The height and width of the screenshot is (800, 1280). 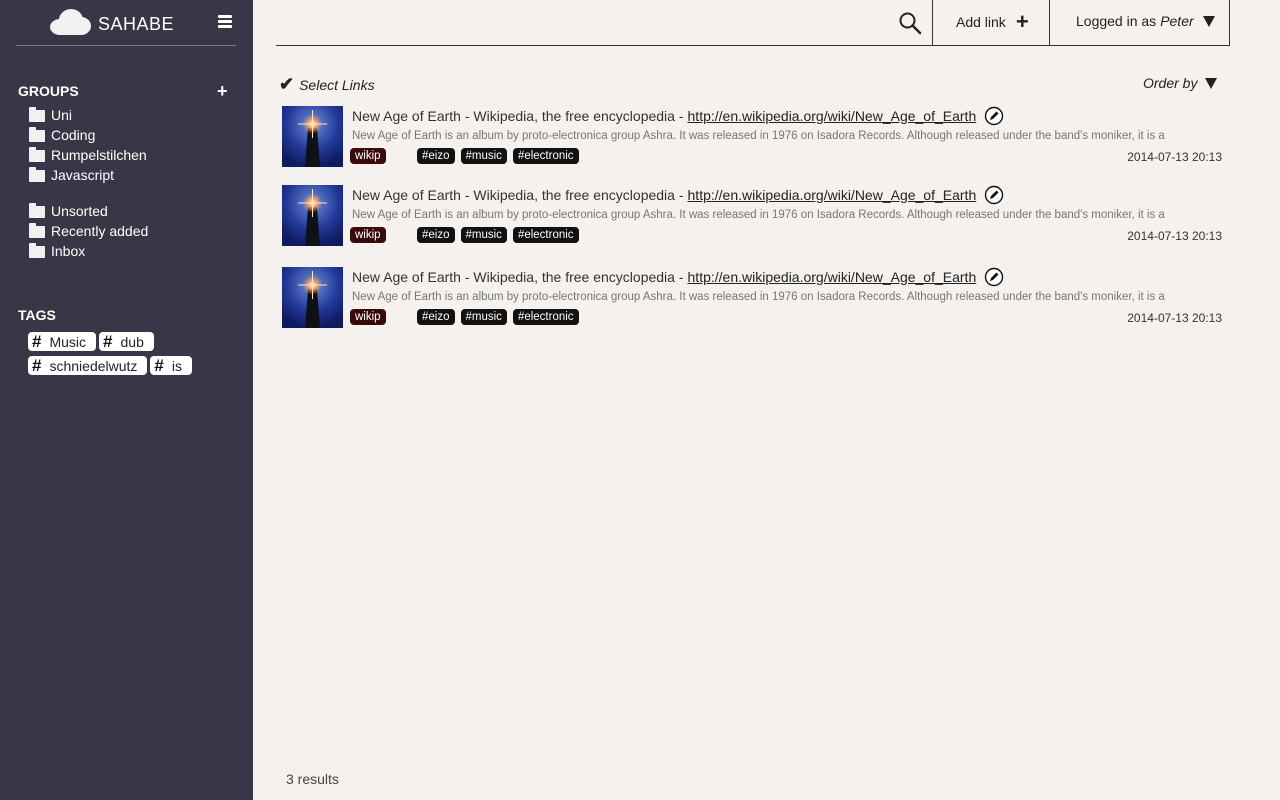 I want to click on check-icon: ✔, so click(x=287, y=84).